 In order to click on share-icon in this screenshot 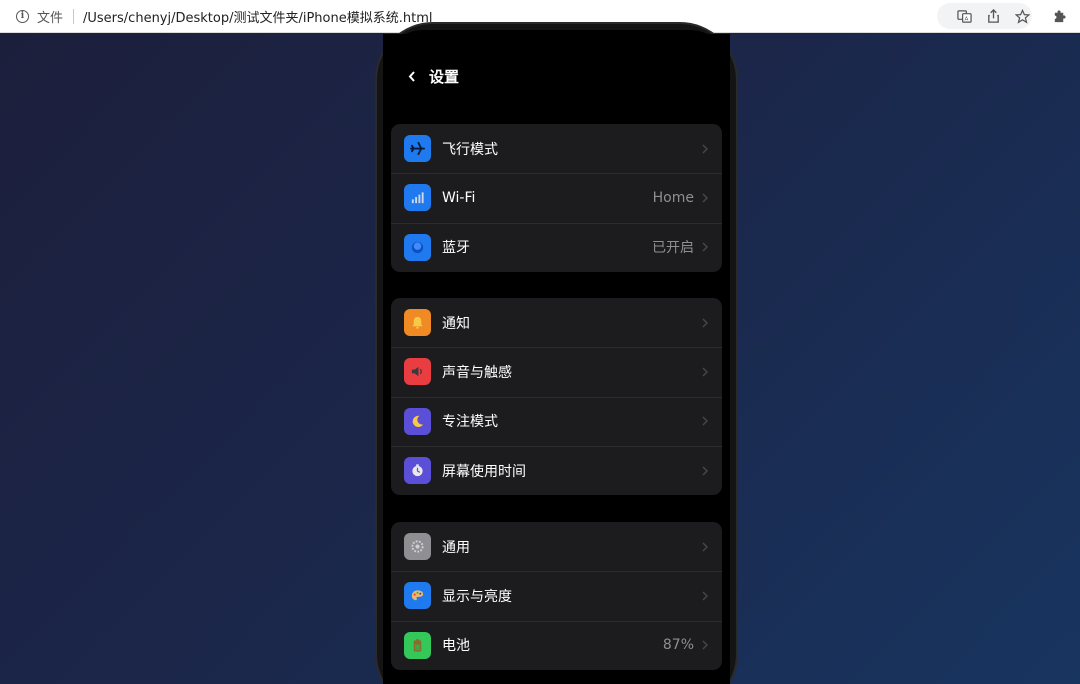, I will do `click(993, 16)`.